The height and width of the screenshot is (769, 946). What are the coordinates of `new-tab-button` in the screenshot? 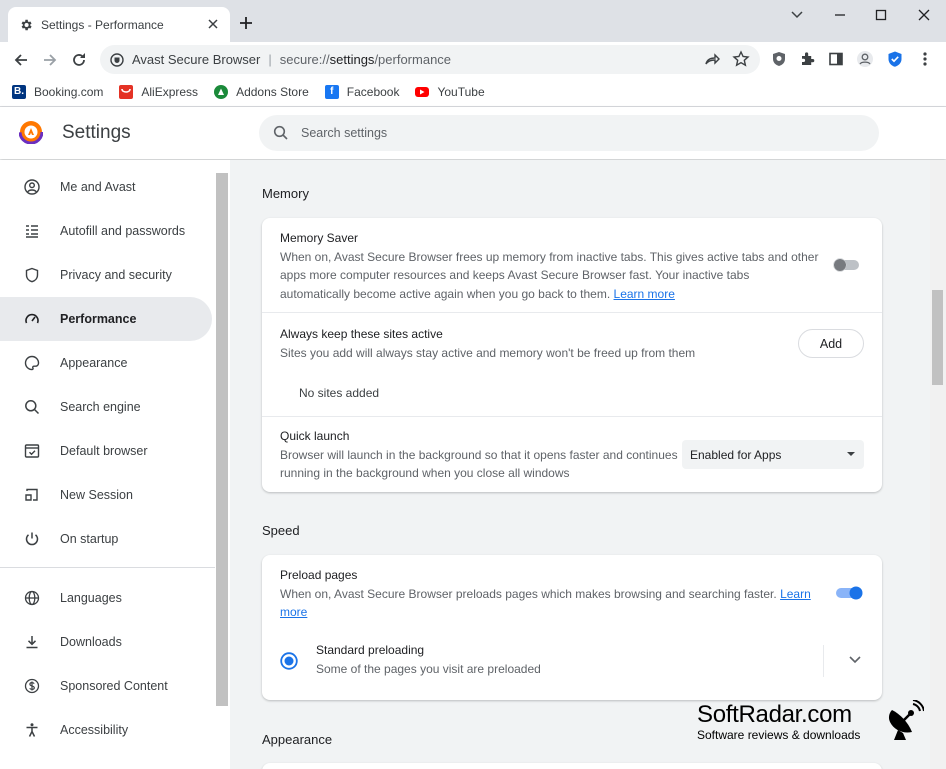 It's located at (246, 23).